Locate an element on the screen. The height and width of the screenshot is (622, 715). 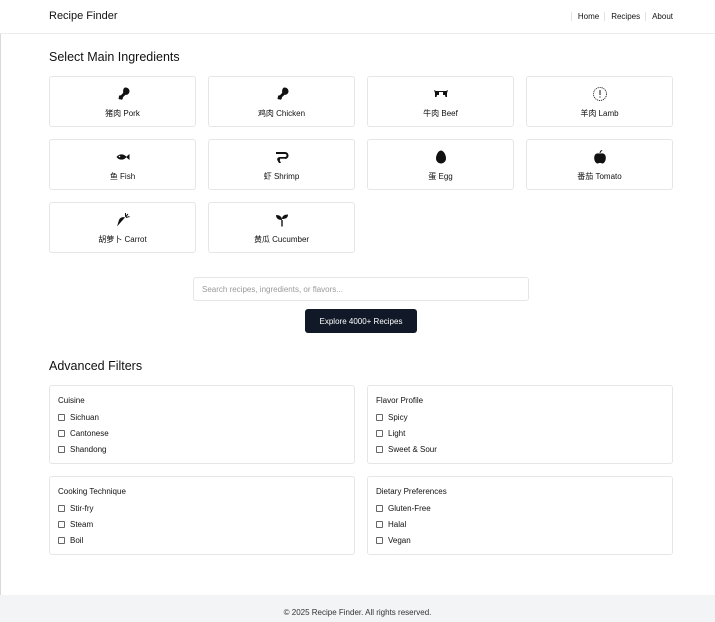
filter-group-title: Cooking Technique is located at coordinates (92, 491).